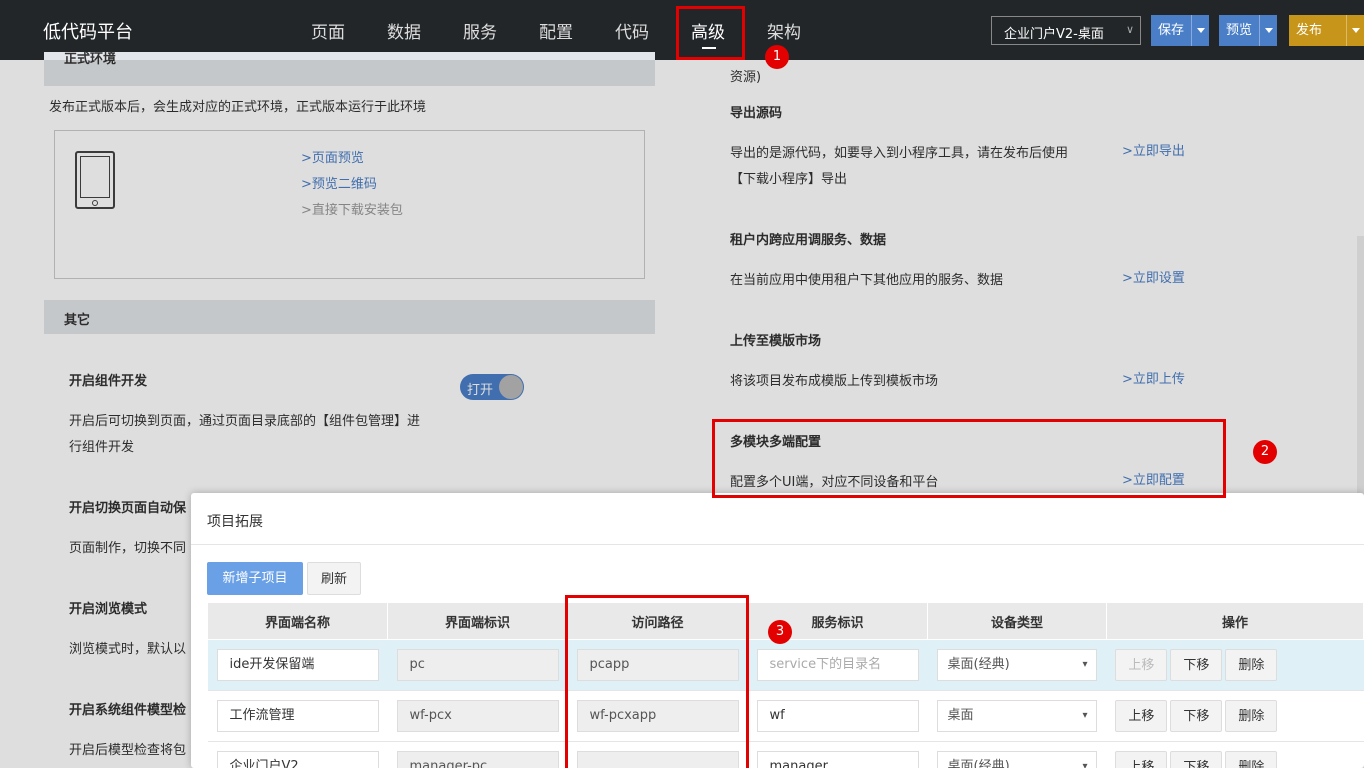 The width and height of the screenshot is (1364, 768). What do you see at coordinates (969, 458) in the screenshot?
I see `highlight-multi-module` at bounding box center [969, 458].